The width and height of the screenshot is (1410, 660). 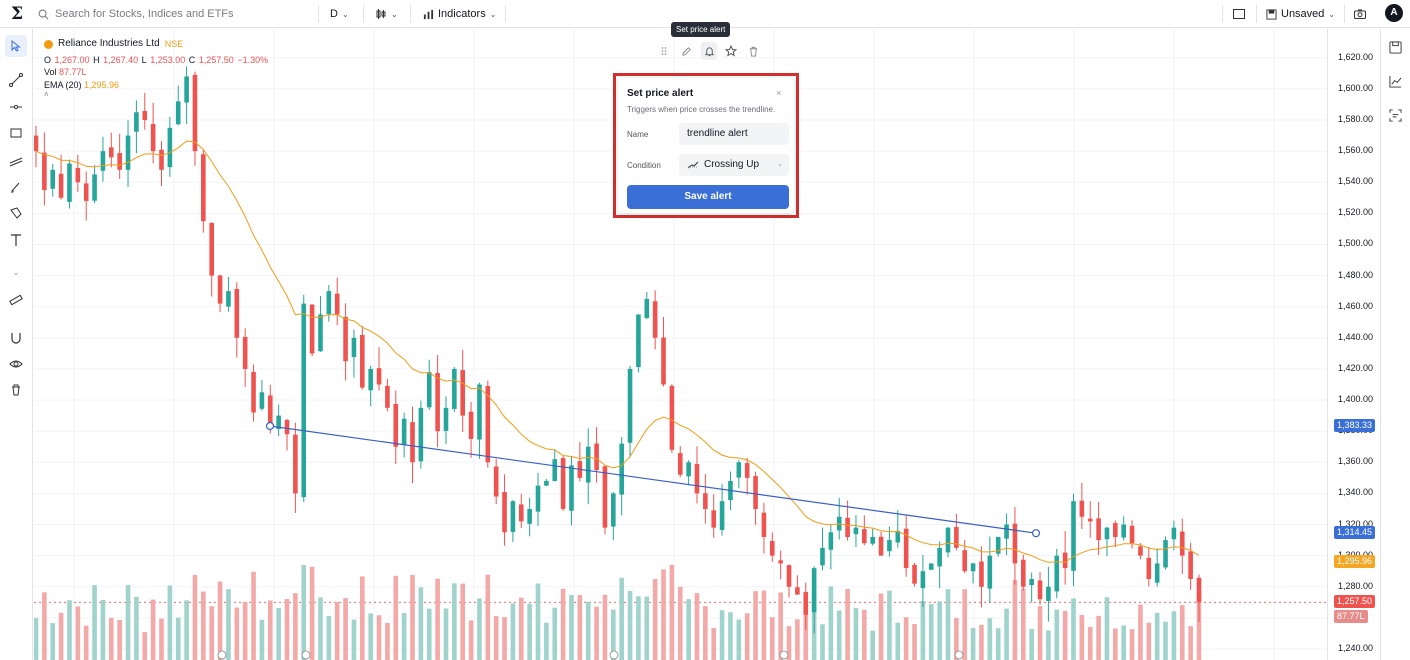 What do you see at coordinates (381, 14) in the screenshot?
I see `candles-icon` at bounding box center [381, 14].